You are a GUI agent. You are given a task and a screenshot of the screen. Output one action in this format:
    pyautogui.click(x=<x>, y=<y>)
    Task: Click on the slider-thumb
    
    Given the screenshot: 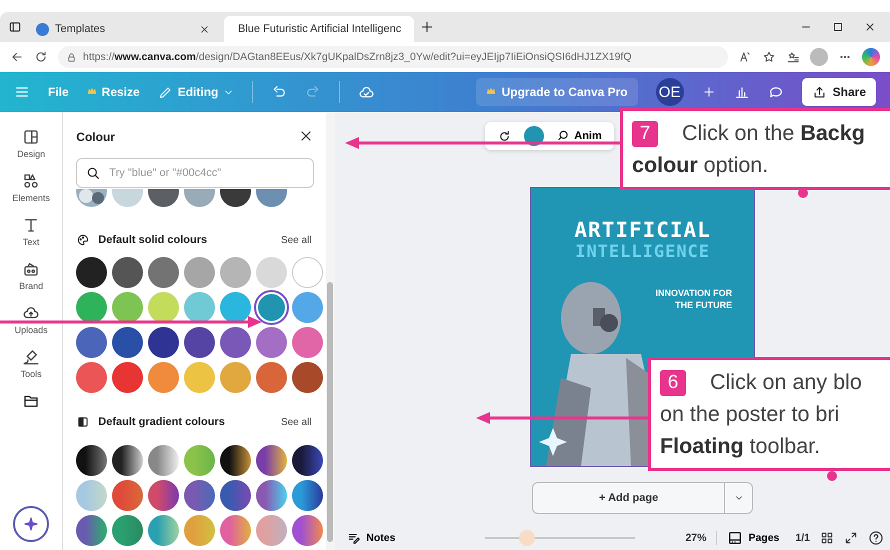 What is the action you would take?
    pyautogui.click(x=527, y=538)
    